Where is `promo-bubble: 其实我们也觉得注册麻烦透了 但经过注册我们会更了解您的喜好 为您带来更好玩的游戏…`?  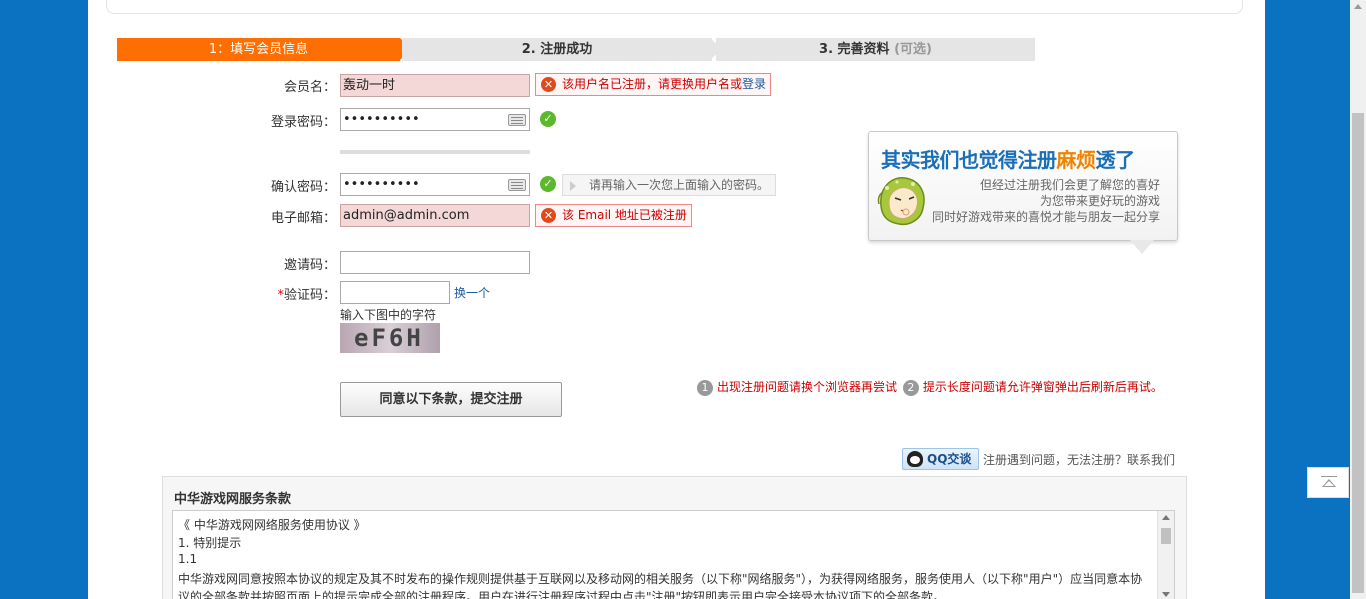 promo-bubble: 其实我们也觉得注册麻烦透了 但经过注册我们会更了解您的喜好 为您带来更好玩的游戏… is located at coordinates (1023, 186).